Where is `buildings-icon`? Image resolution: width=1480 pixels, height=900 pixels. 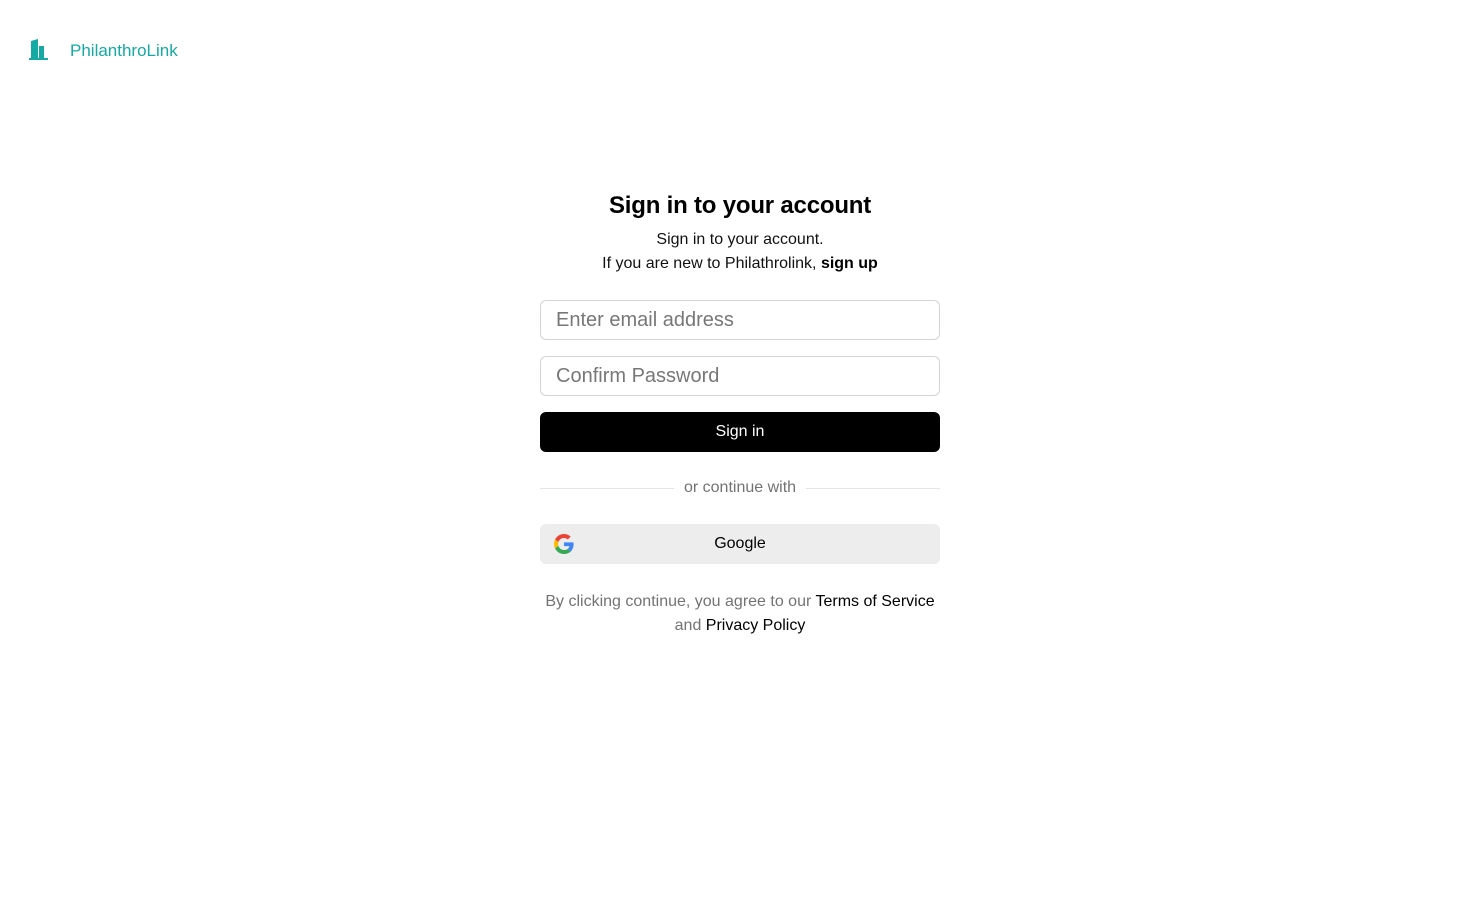 buildings-icon is located at coordinates (38, 49).